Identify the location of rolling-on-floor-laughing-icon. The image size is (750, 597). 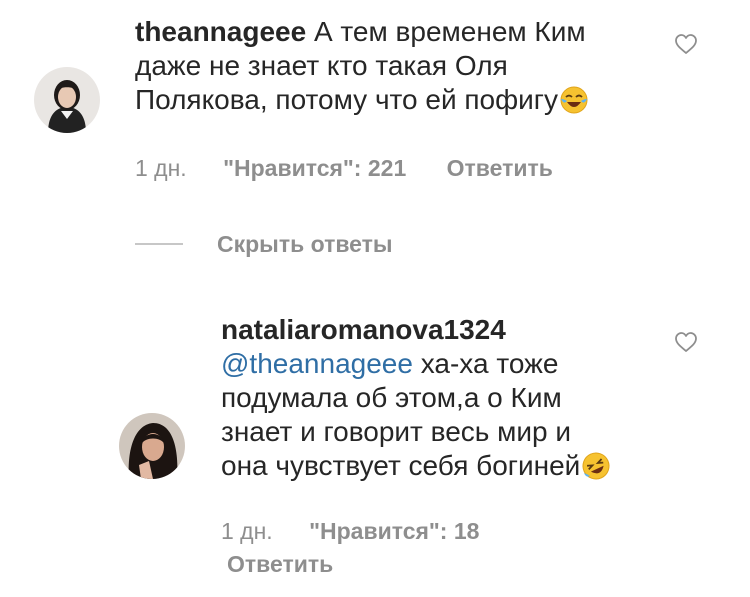
(596, 470).